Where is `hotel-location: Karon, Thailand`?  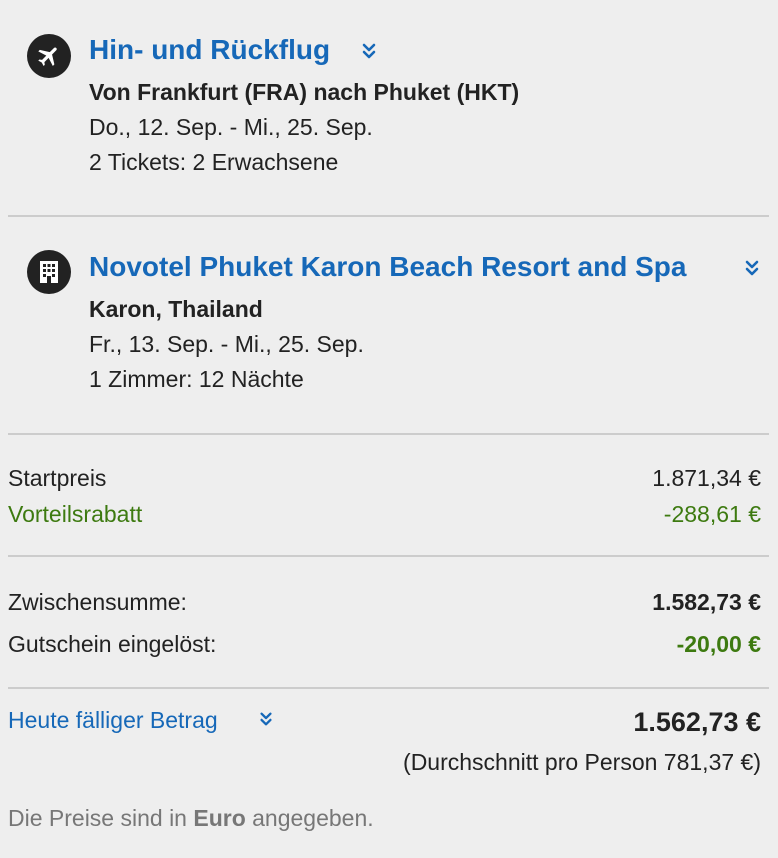 hotel-location: Karon, Thailand is located at coordinates (176, 309).